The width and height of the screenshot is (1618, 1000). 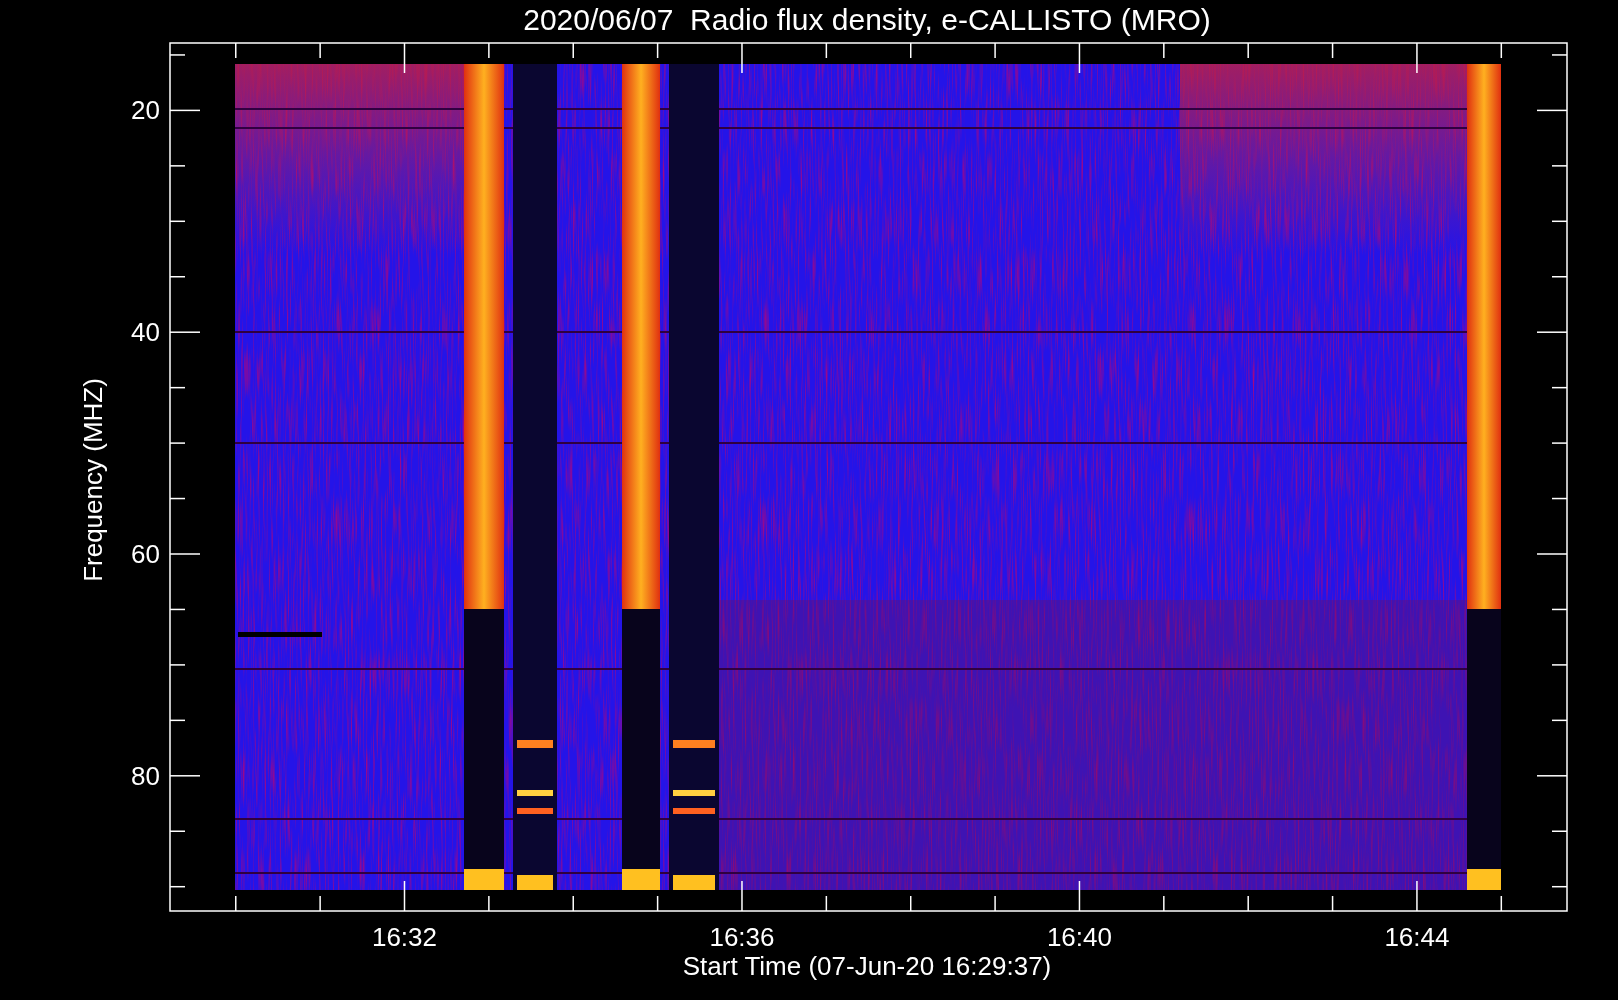 I want to click on tick-label: 40, so click(x=145, y=332).